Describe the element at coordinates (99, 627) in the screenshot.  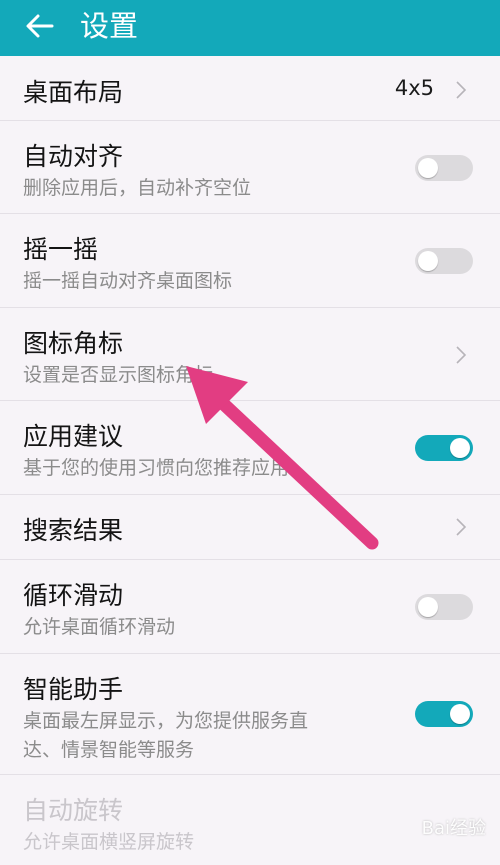
I see `setting-subtitle: 允许桌面循环滑动` at that location.